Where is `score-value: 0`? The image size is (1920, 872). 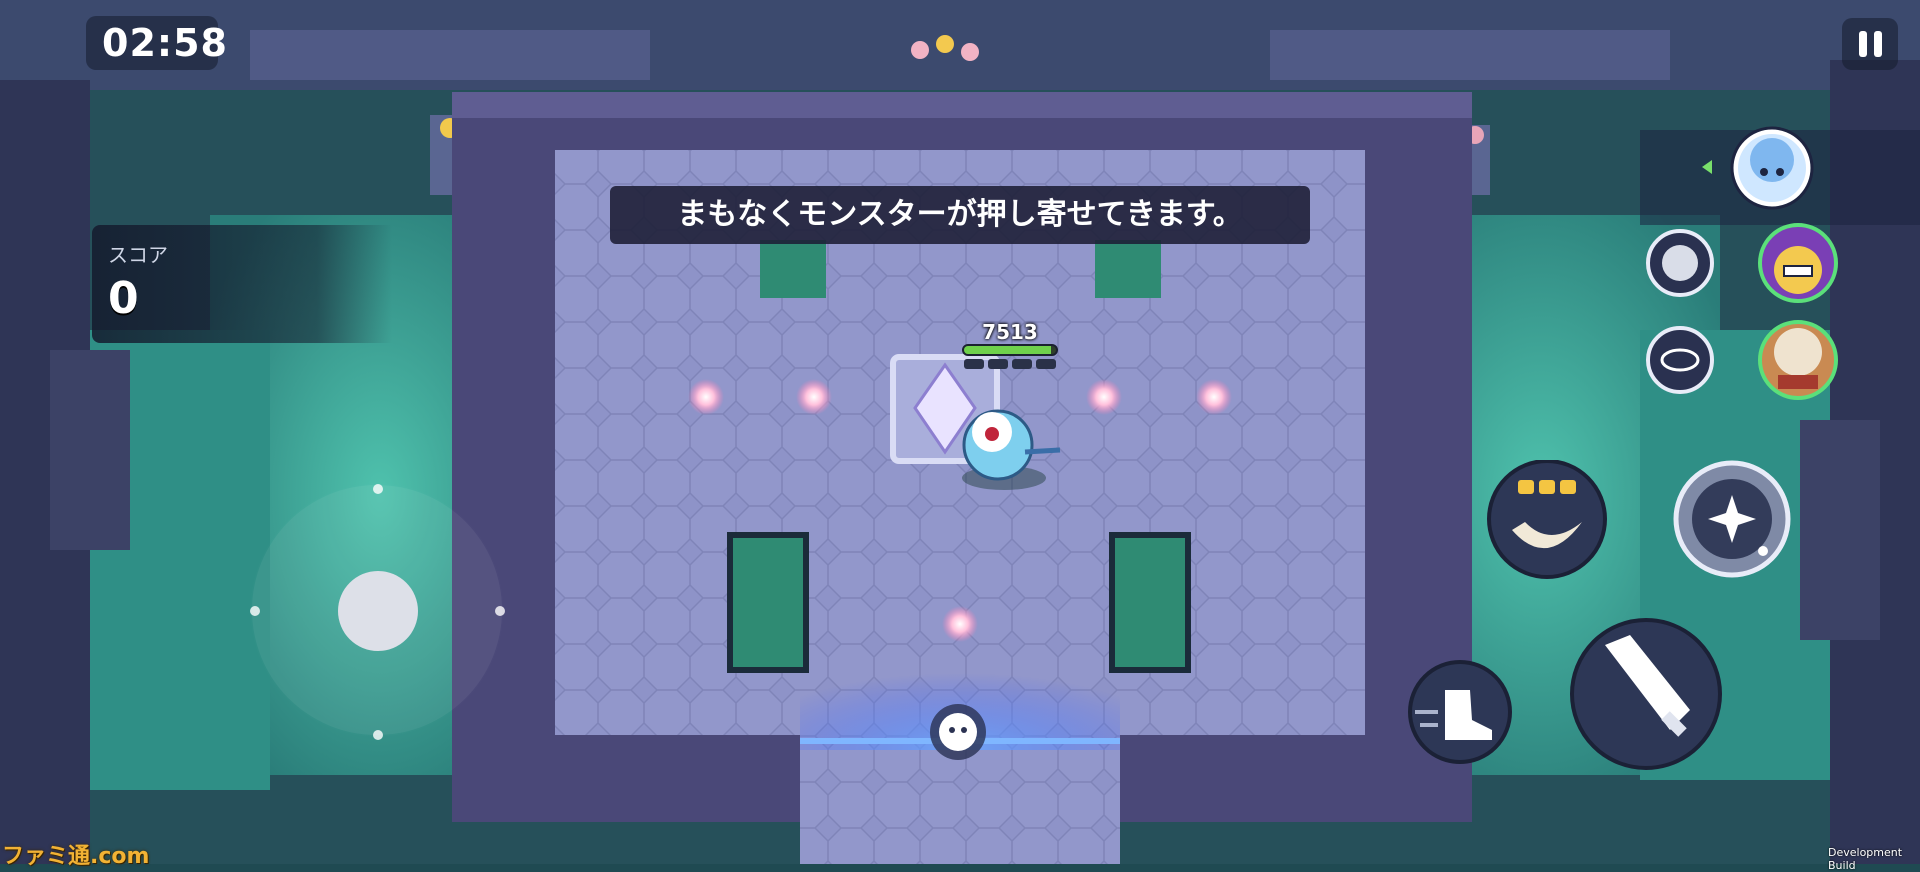 score-value: 0 is located at coordinates (123, 298).